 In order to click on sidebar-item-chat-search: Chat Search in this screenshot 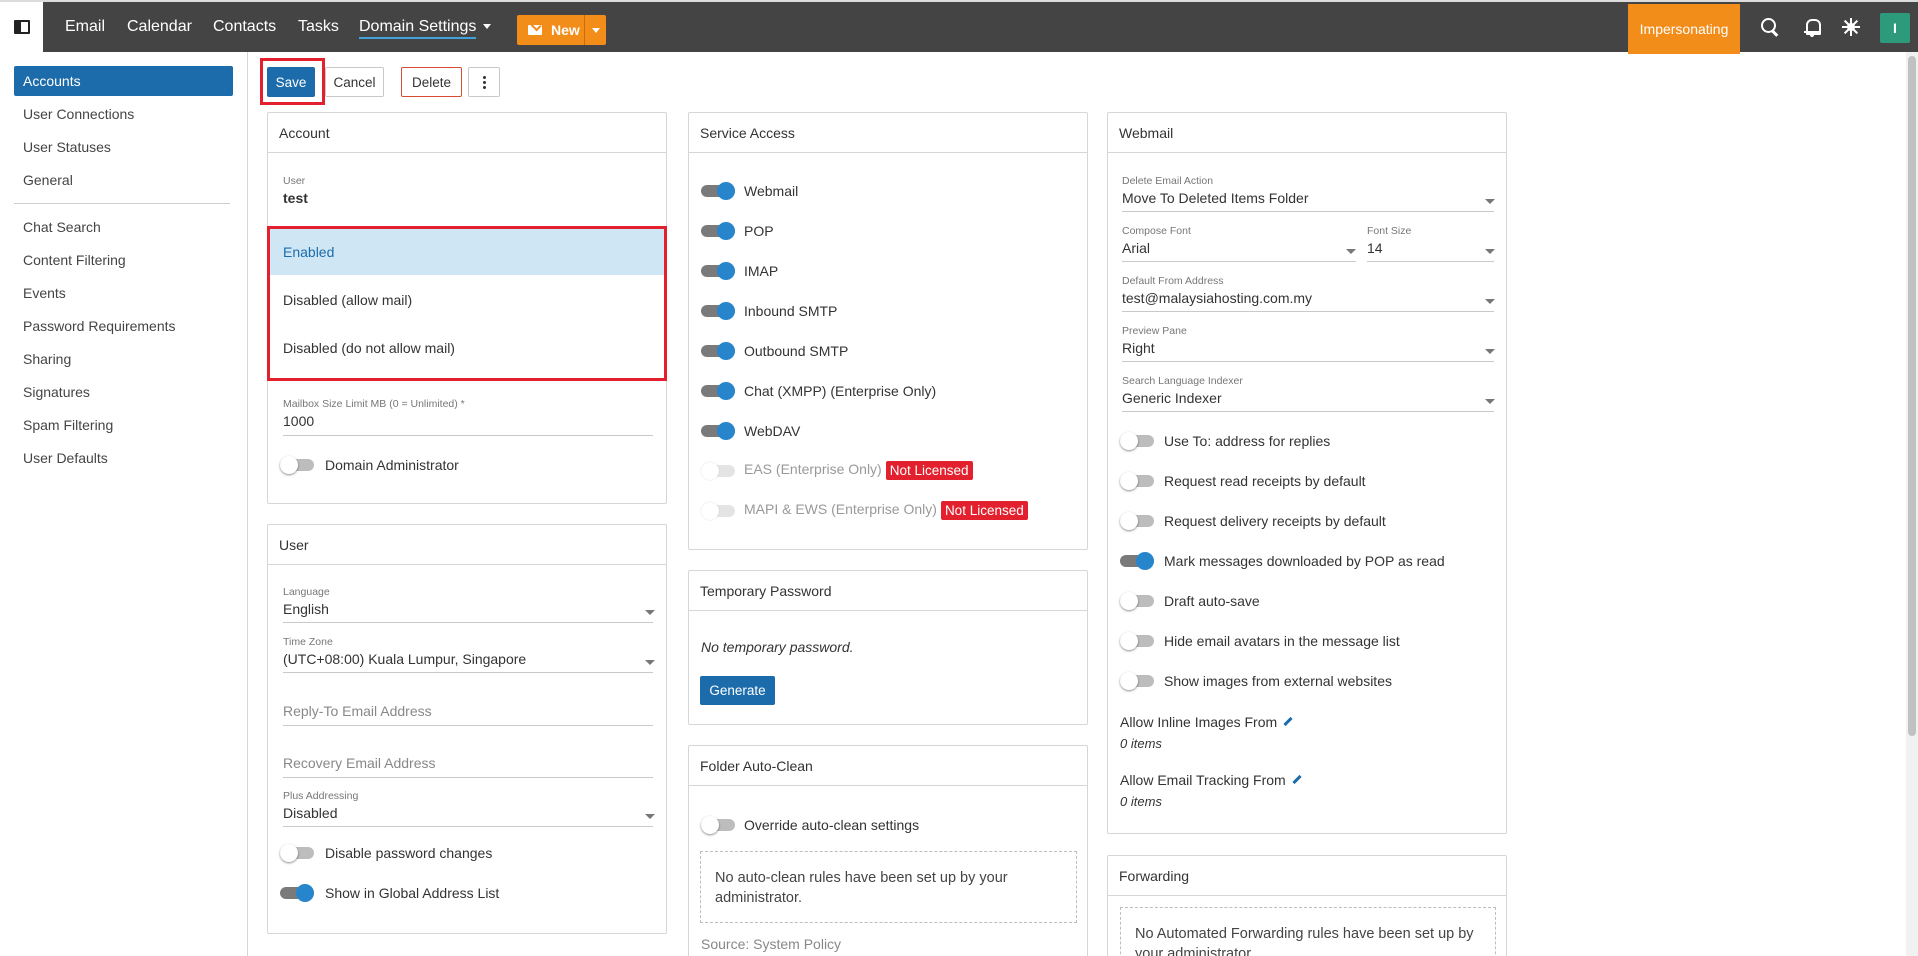, I will do `click(123, 227)`.